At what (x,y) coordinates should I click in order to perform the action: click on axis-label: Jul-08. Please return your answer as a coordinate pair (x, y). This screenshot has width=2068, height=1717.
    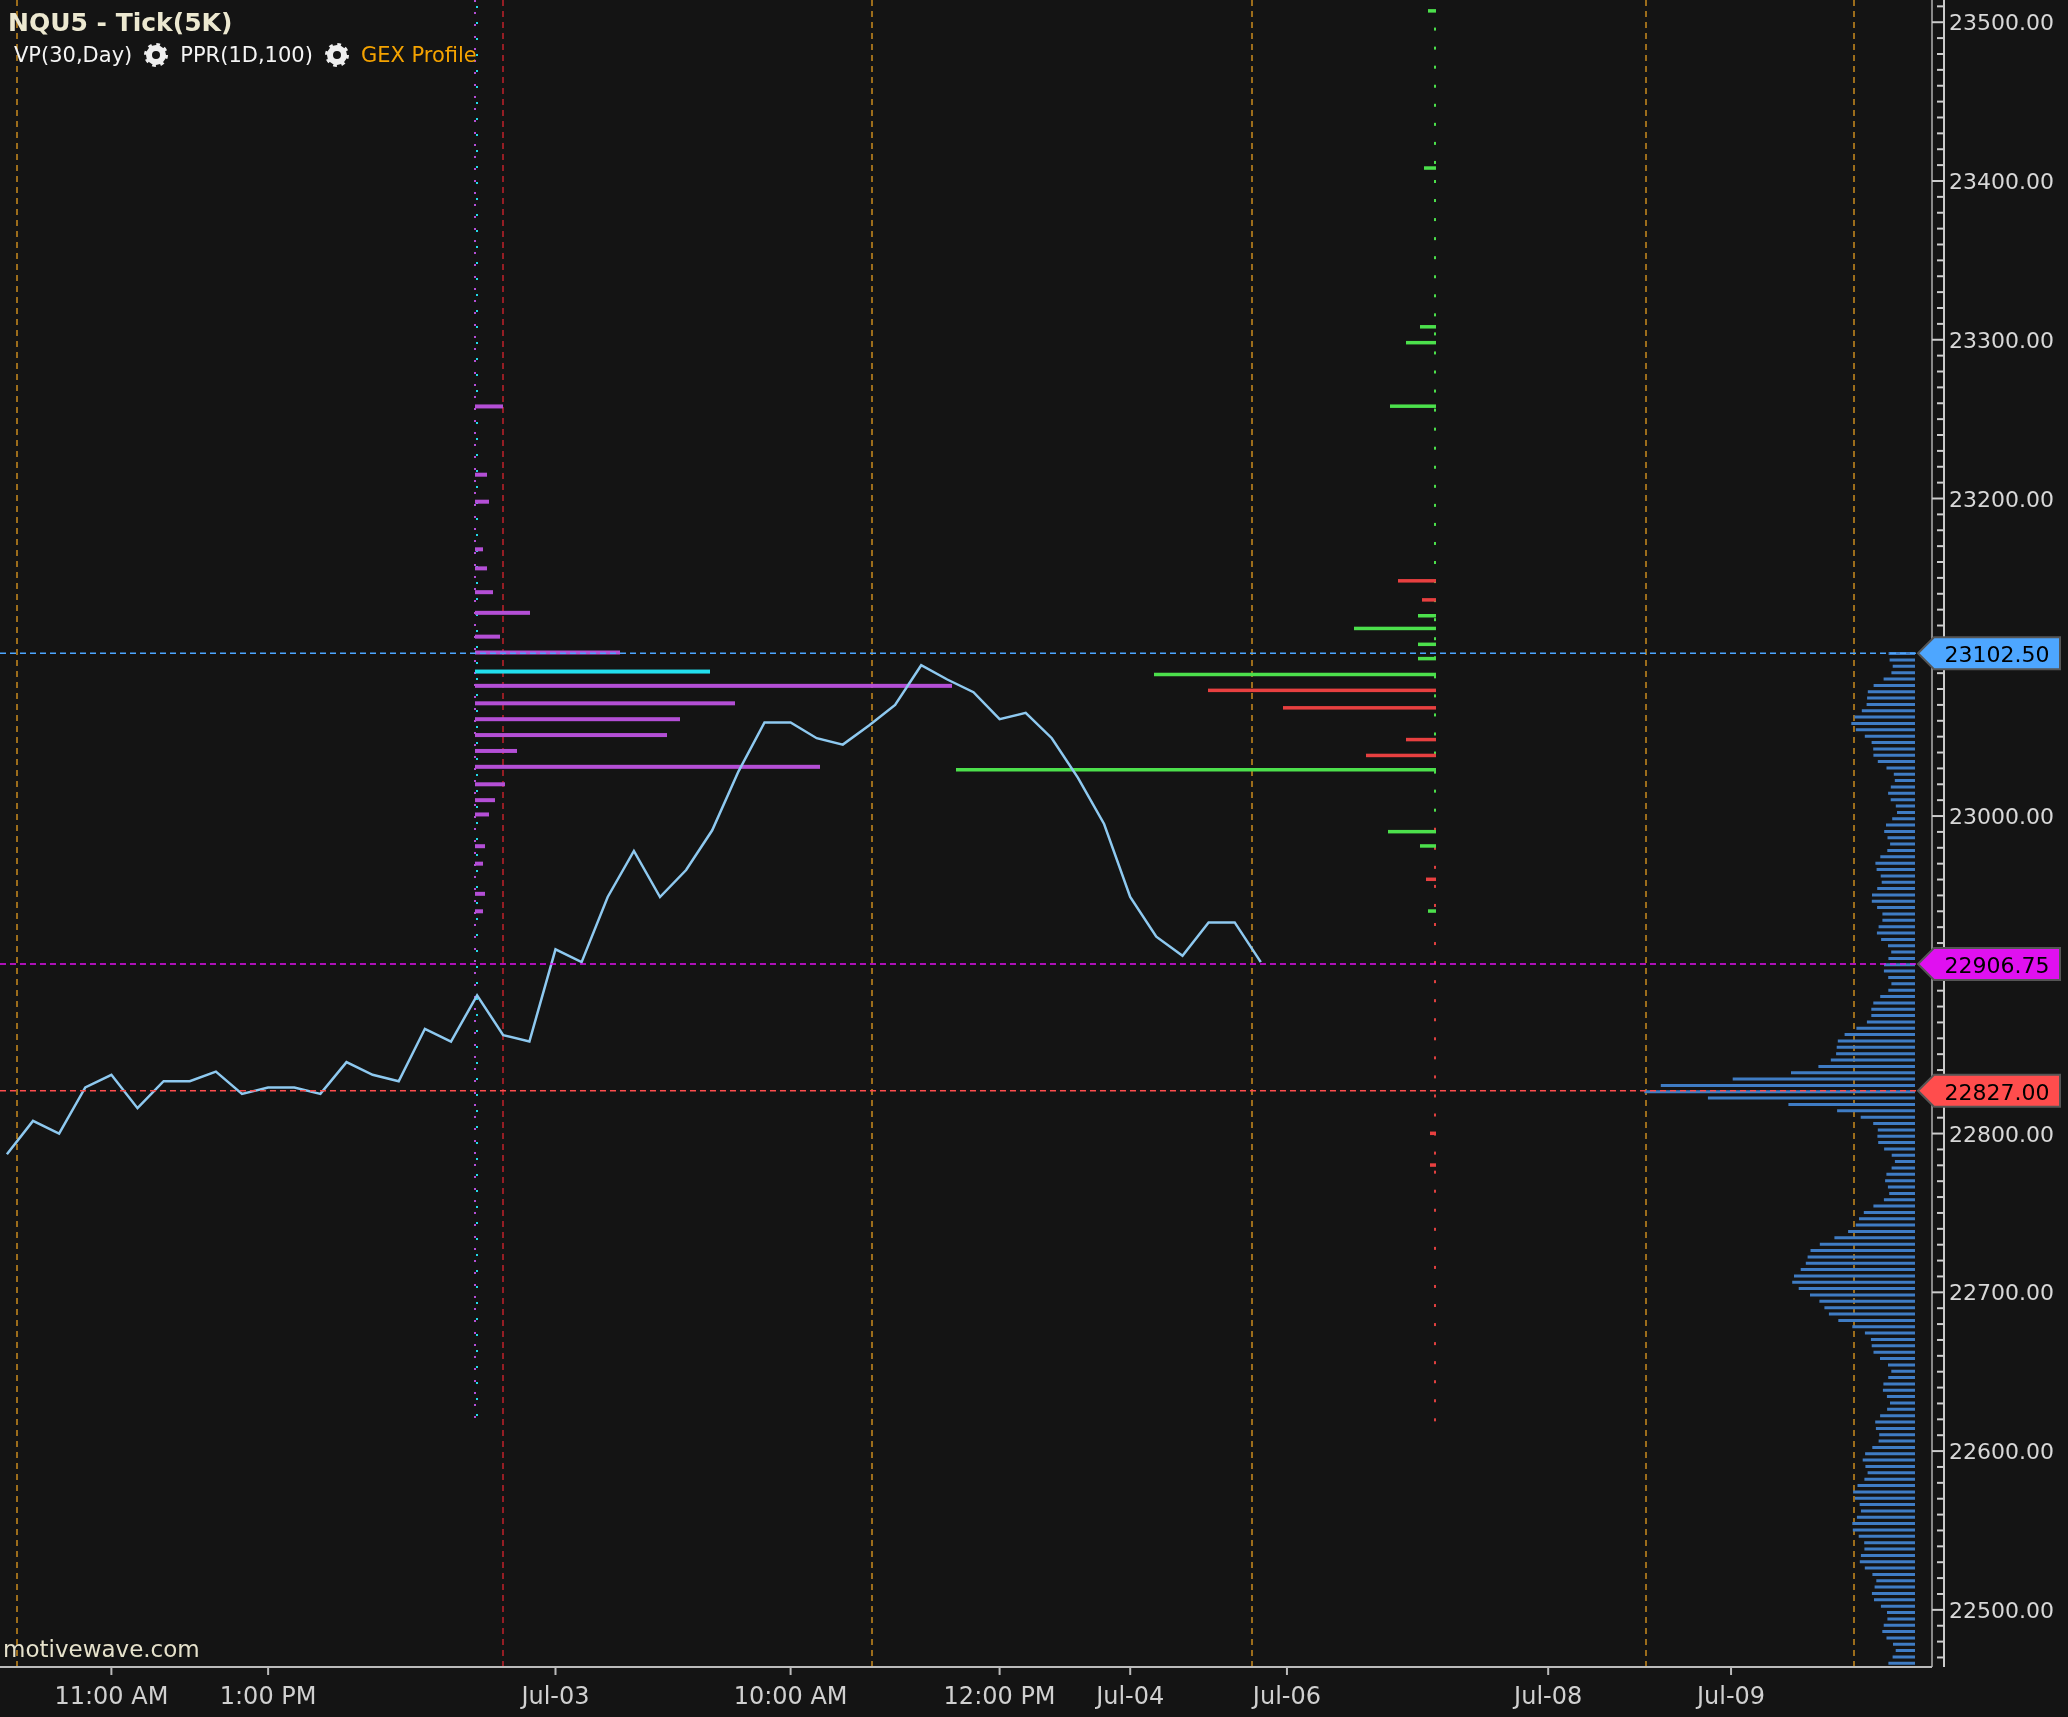
    Looking at the image, I should click on (1548, 1696).